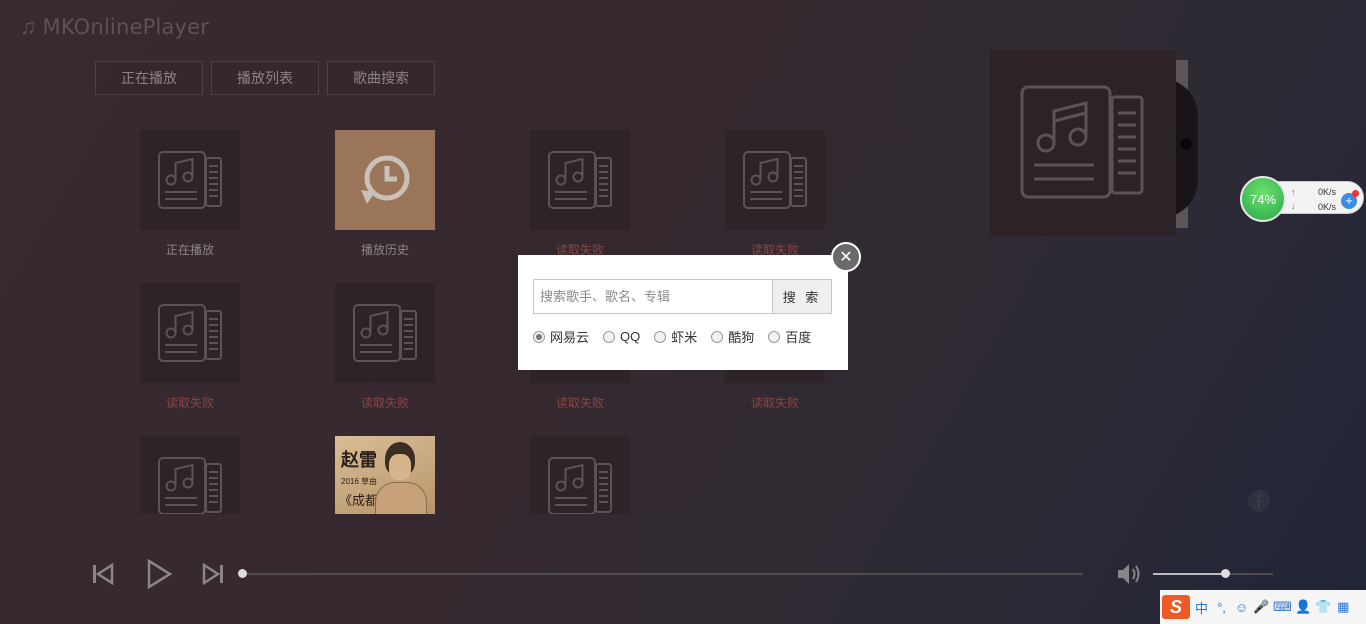 Image resolution: width=1366 pixels, height=624 pixels. What do you see at coordinates (242, 573) in the screenshot?
I see `progress-knob` at bounding box center [242, 573].